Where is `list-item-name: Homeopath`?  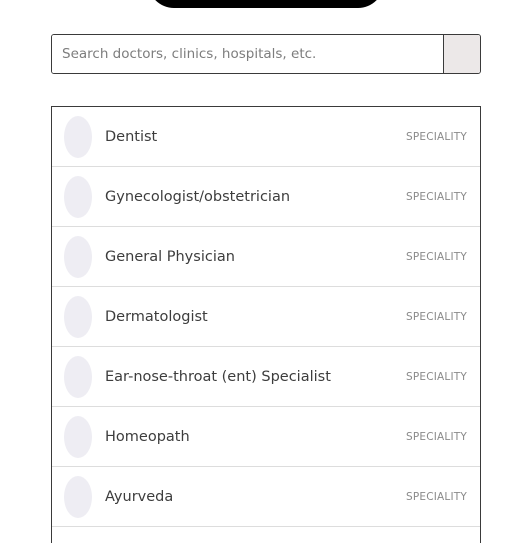
list-item-name: Homeopath is located at coordinates (147, 436).